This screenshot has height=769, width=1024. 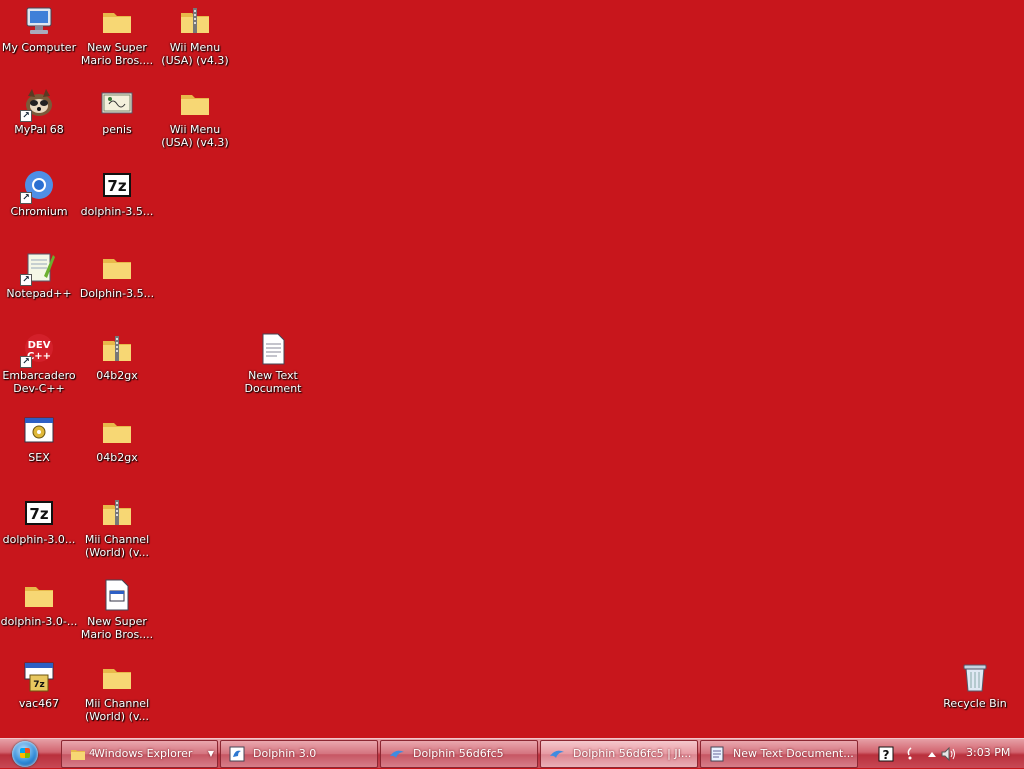 What do you see at coordinates (273, 349) in the screenshot?
I see `text-document-icon` at bounding box center [273, 349].